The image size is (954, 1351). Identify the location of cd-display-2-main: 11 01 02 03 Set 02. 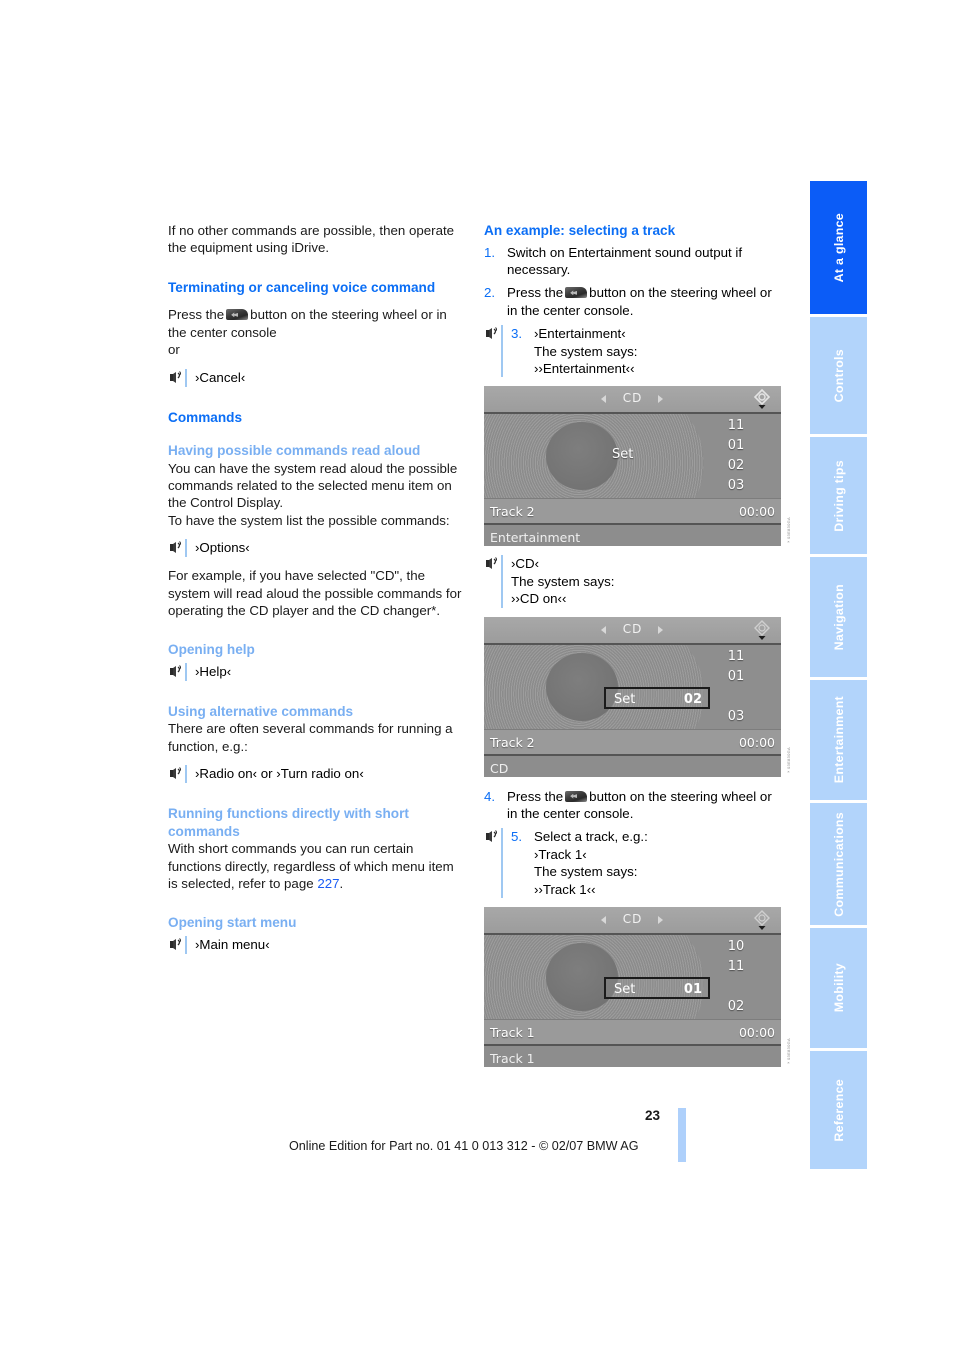
(632, 686).